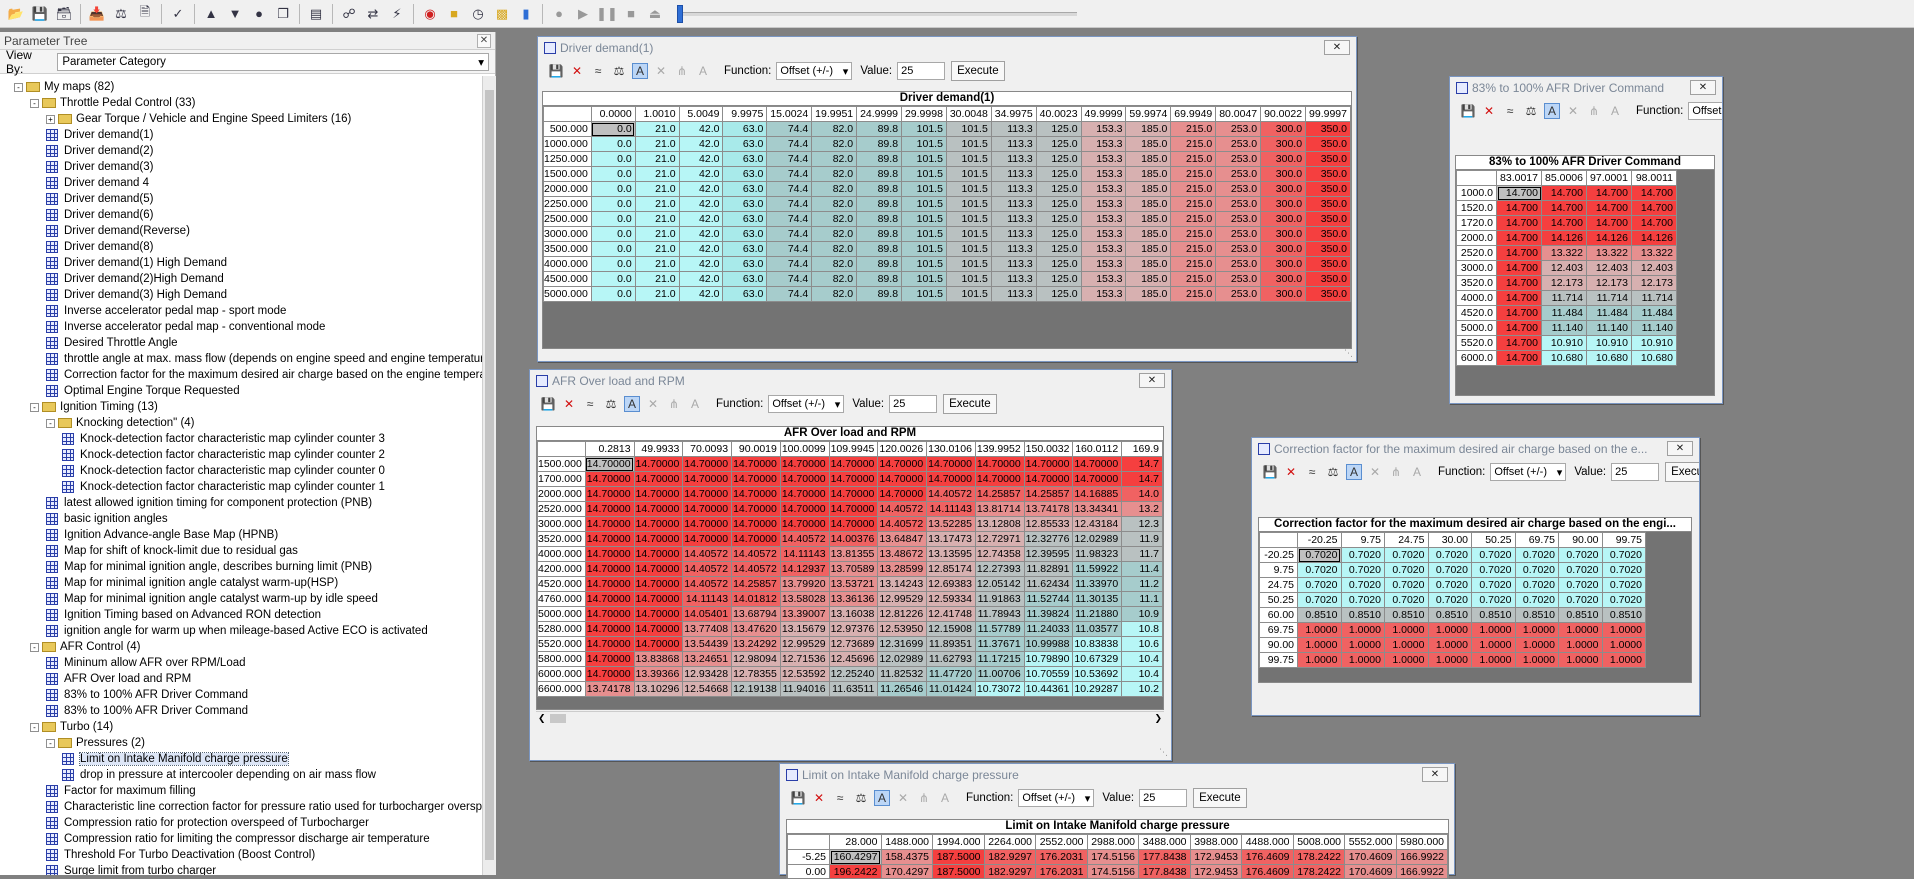  What do you see at coordinates (64, 14) in the screenshot?
I see `save-all-icon: 🗃` at bounding box center [64, 14].